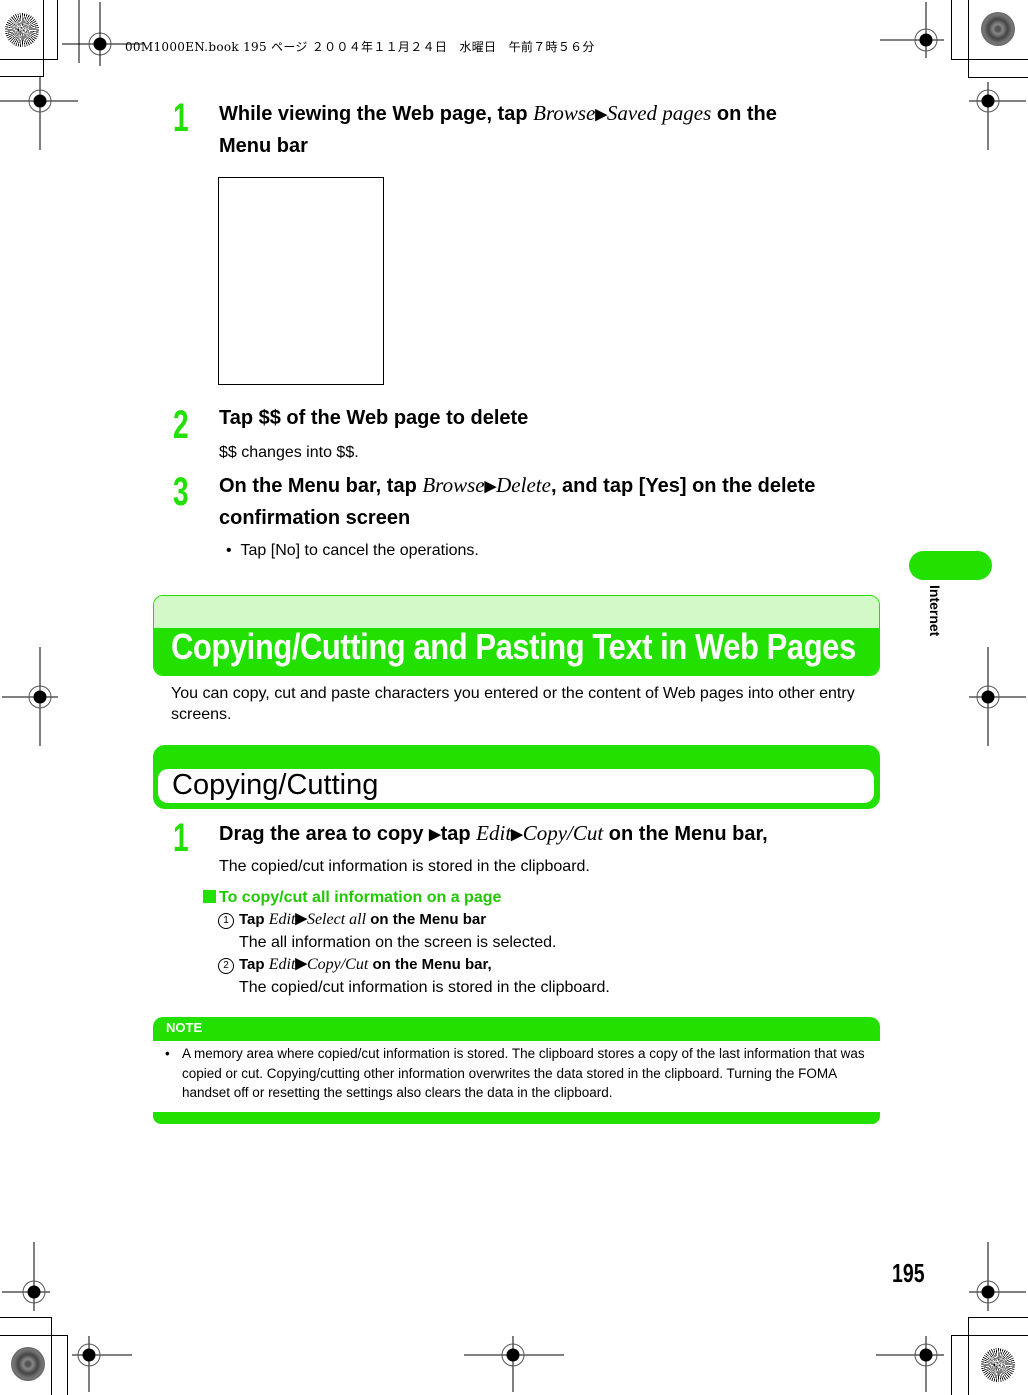  I want to click on note-footer, so click(516, 1118).